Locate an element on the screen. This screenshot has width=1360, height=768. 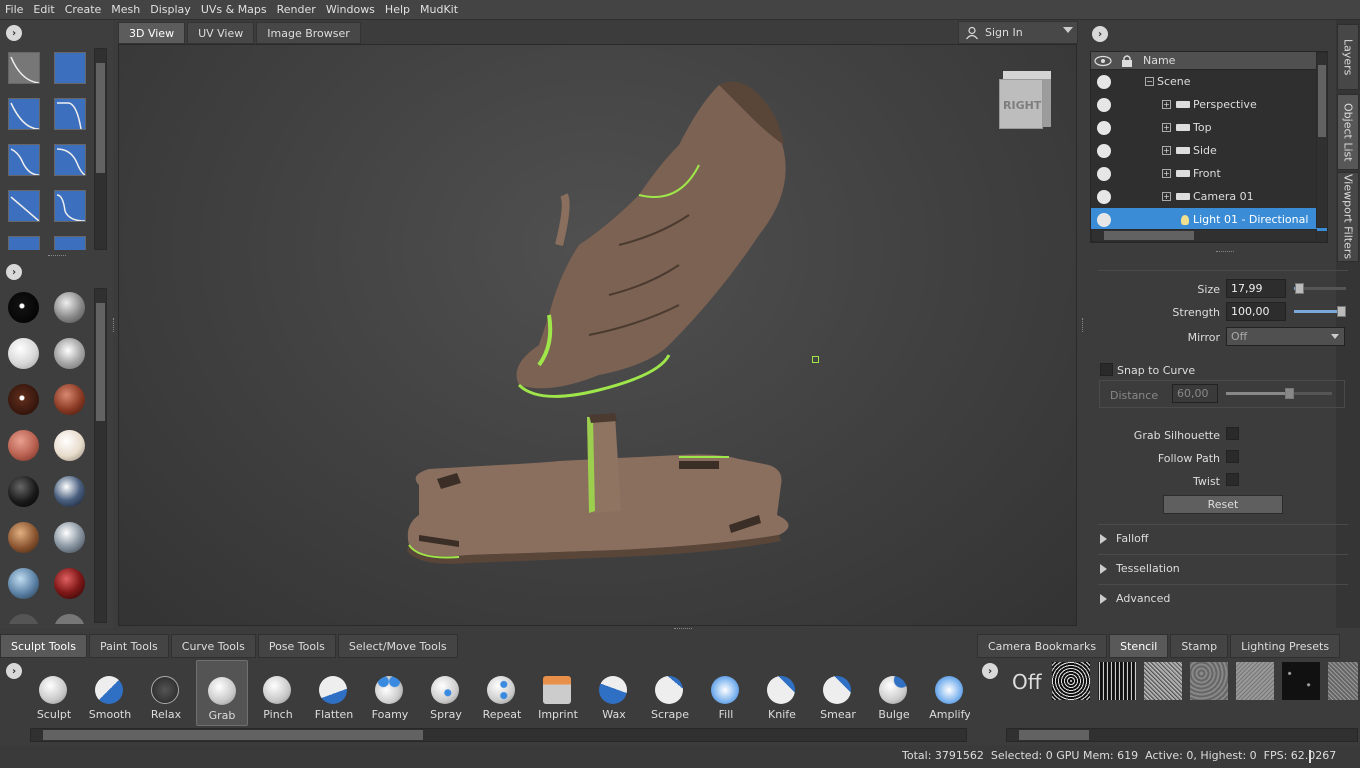
menu-file: File is located at coordinates (14, 9).